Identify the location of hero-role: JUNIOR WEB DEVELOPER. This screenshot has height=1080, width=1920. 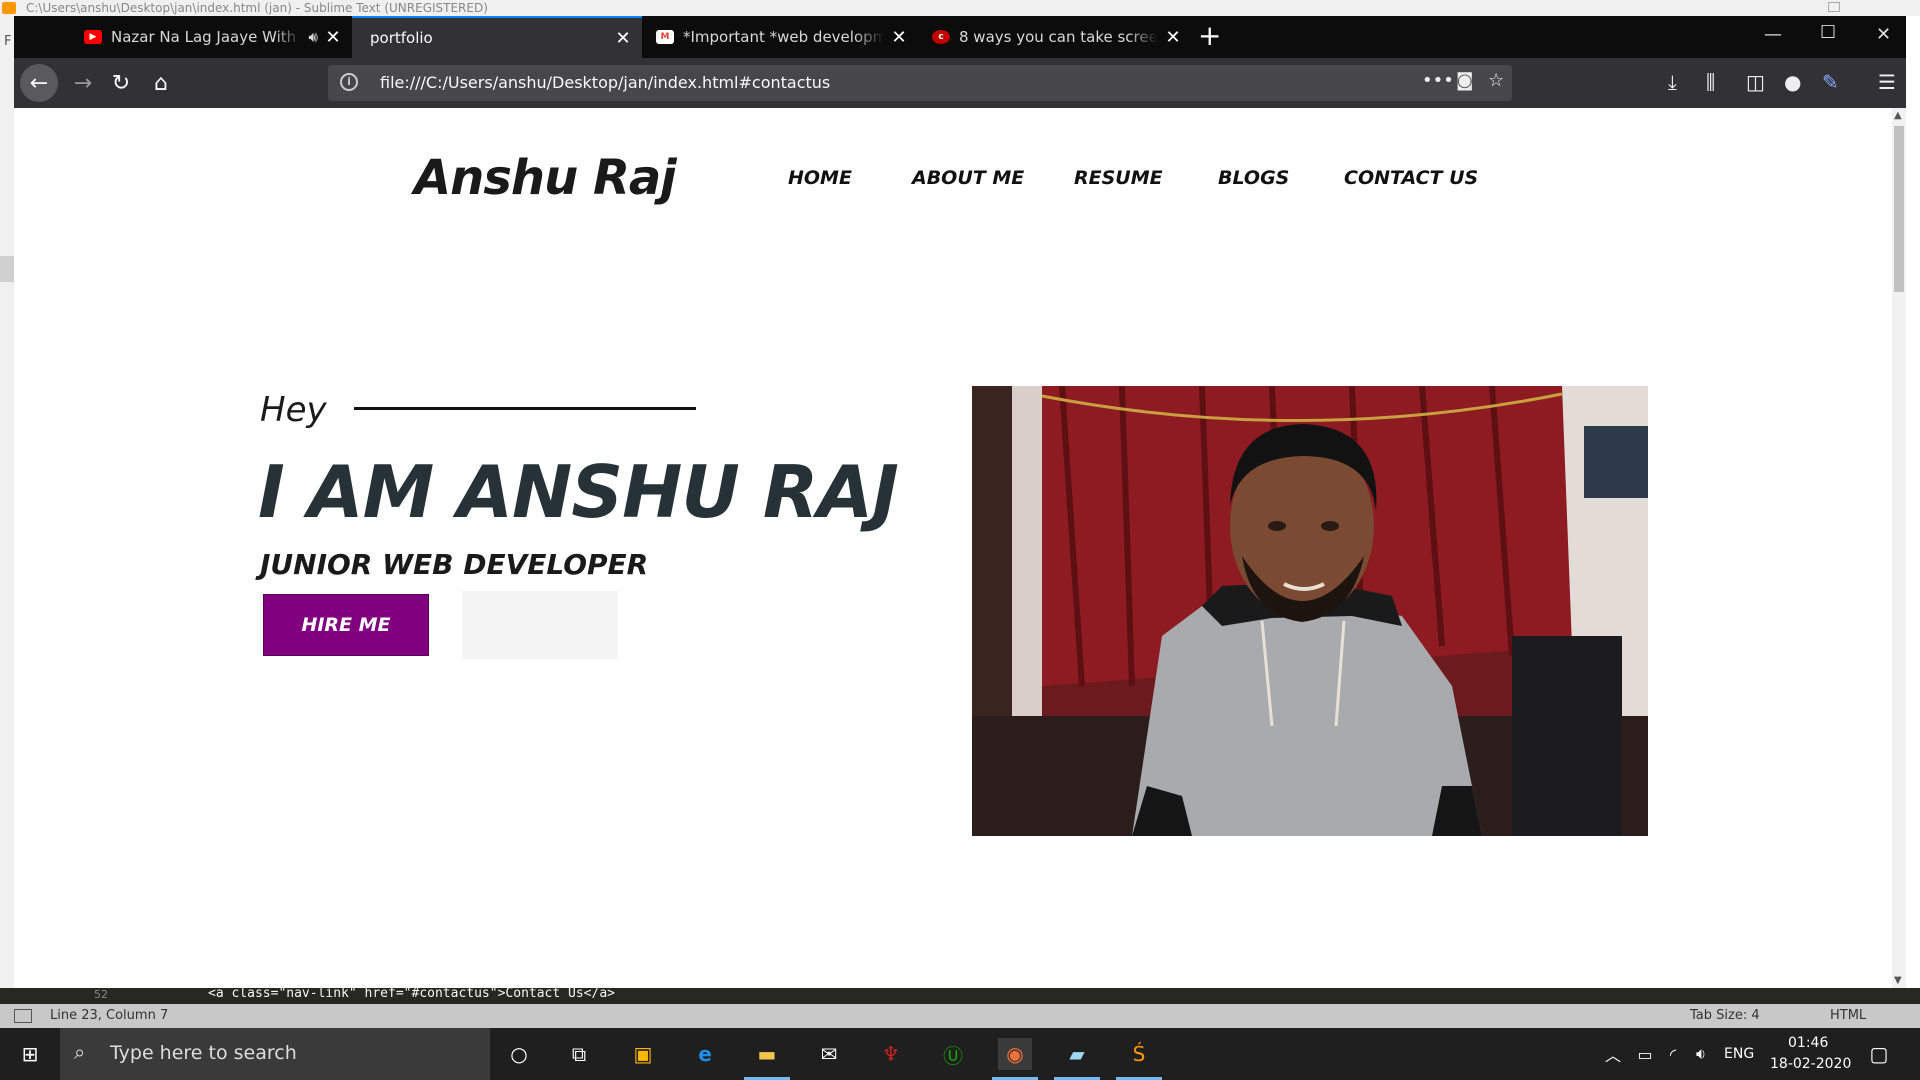
(454, 564).